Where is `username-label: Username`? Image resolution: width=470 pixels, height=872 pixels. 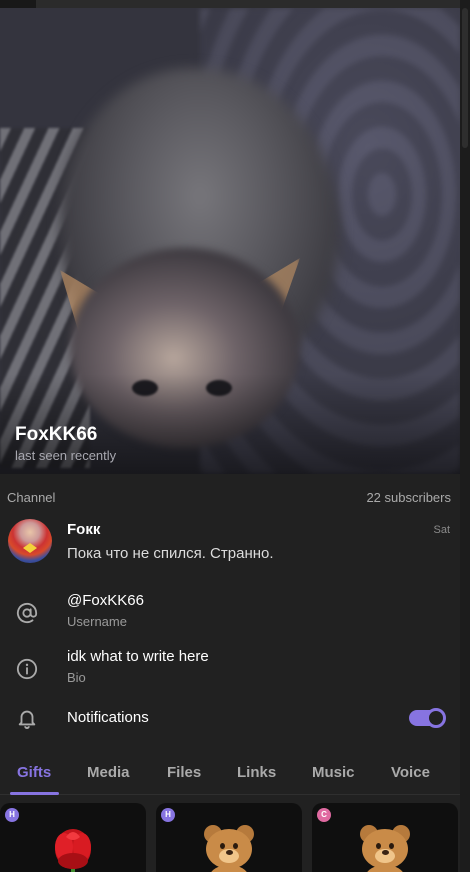
username-label: Username is located at coordinates (97, 621).